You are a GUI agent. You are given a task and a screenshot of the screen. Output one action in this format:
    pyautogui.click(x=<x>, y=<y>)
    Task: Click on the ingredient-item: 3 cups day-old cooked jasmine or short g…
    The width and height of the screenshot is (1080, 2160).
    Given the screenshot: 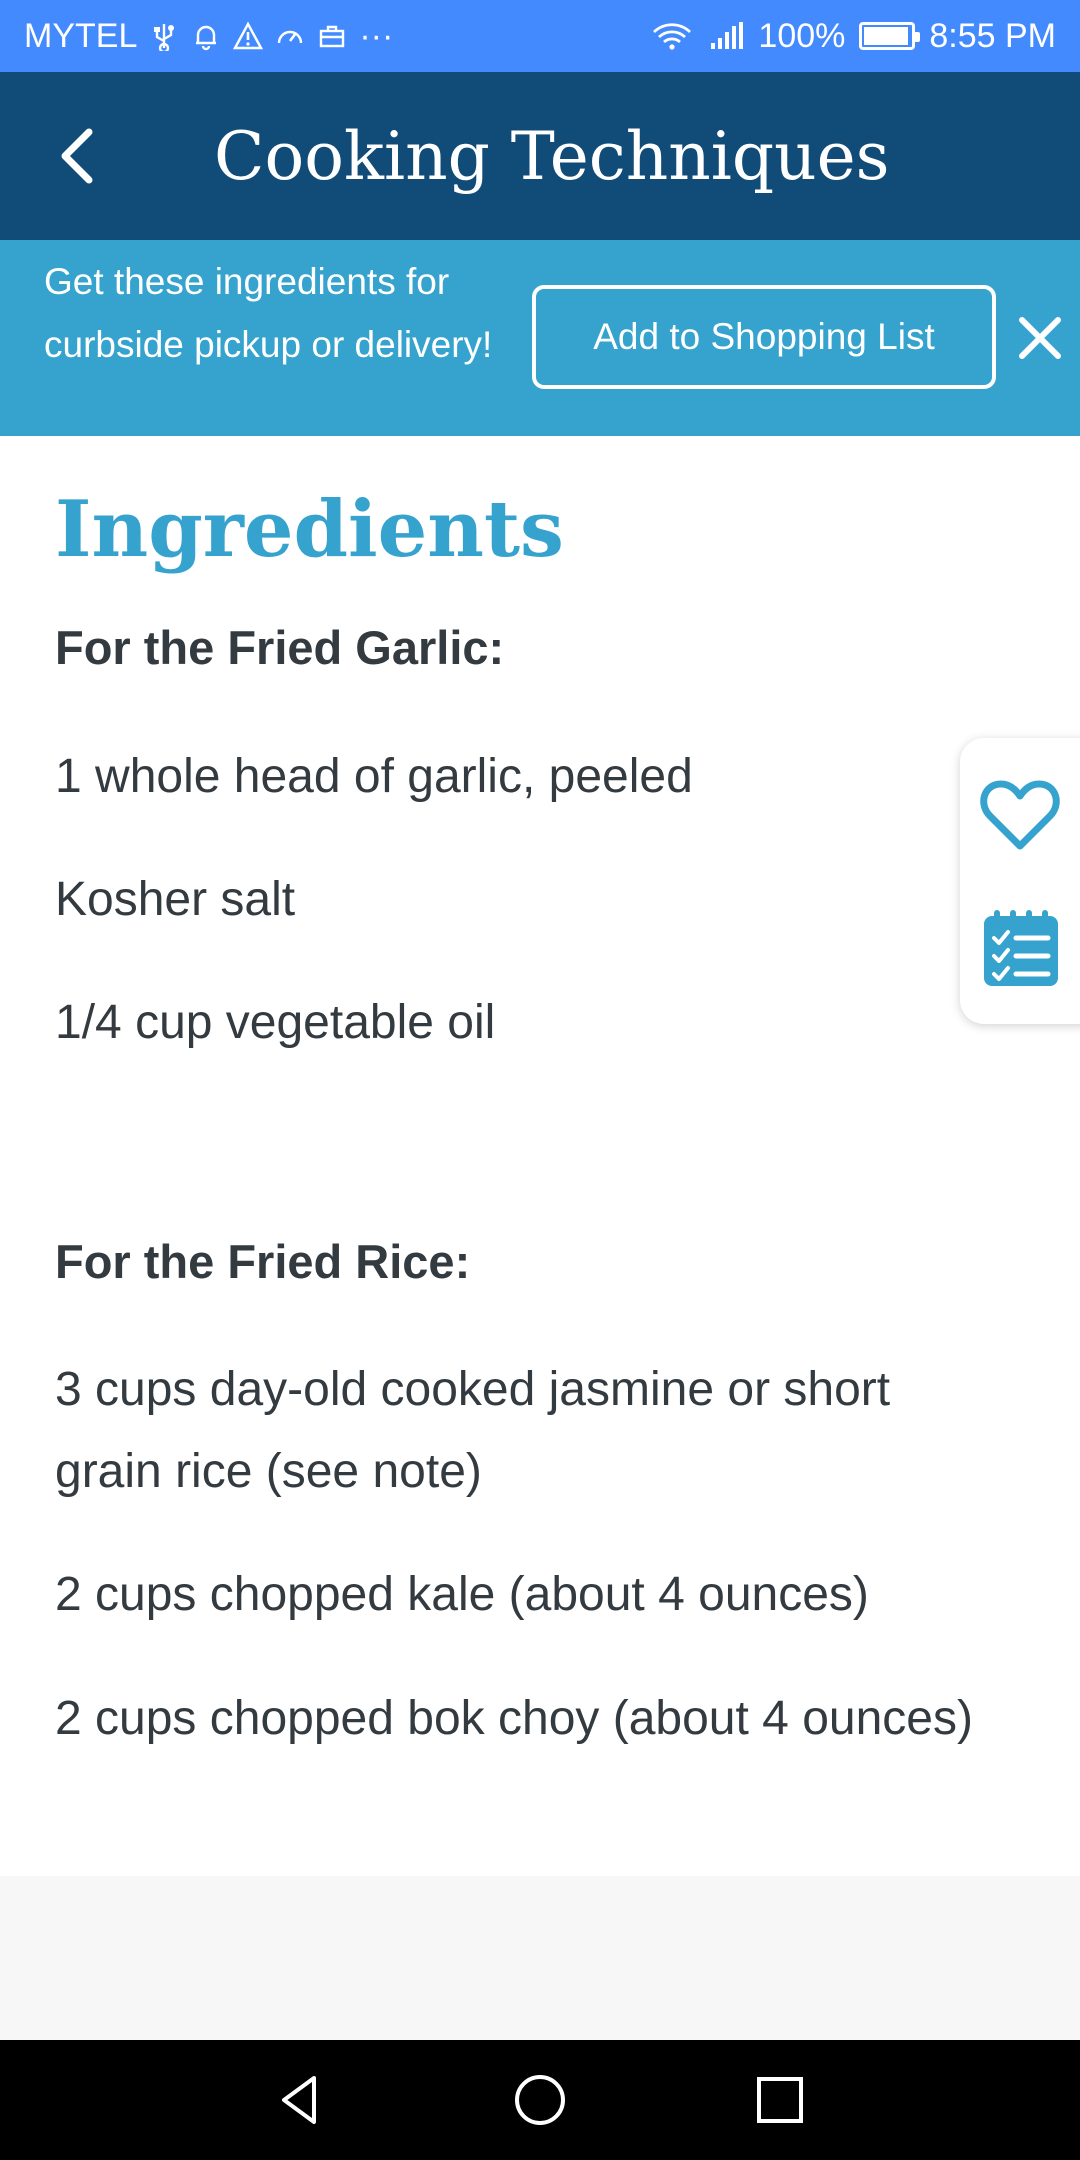 What is the action you would take?
    pyautogui.click(x=473, y=1430)
    